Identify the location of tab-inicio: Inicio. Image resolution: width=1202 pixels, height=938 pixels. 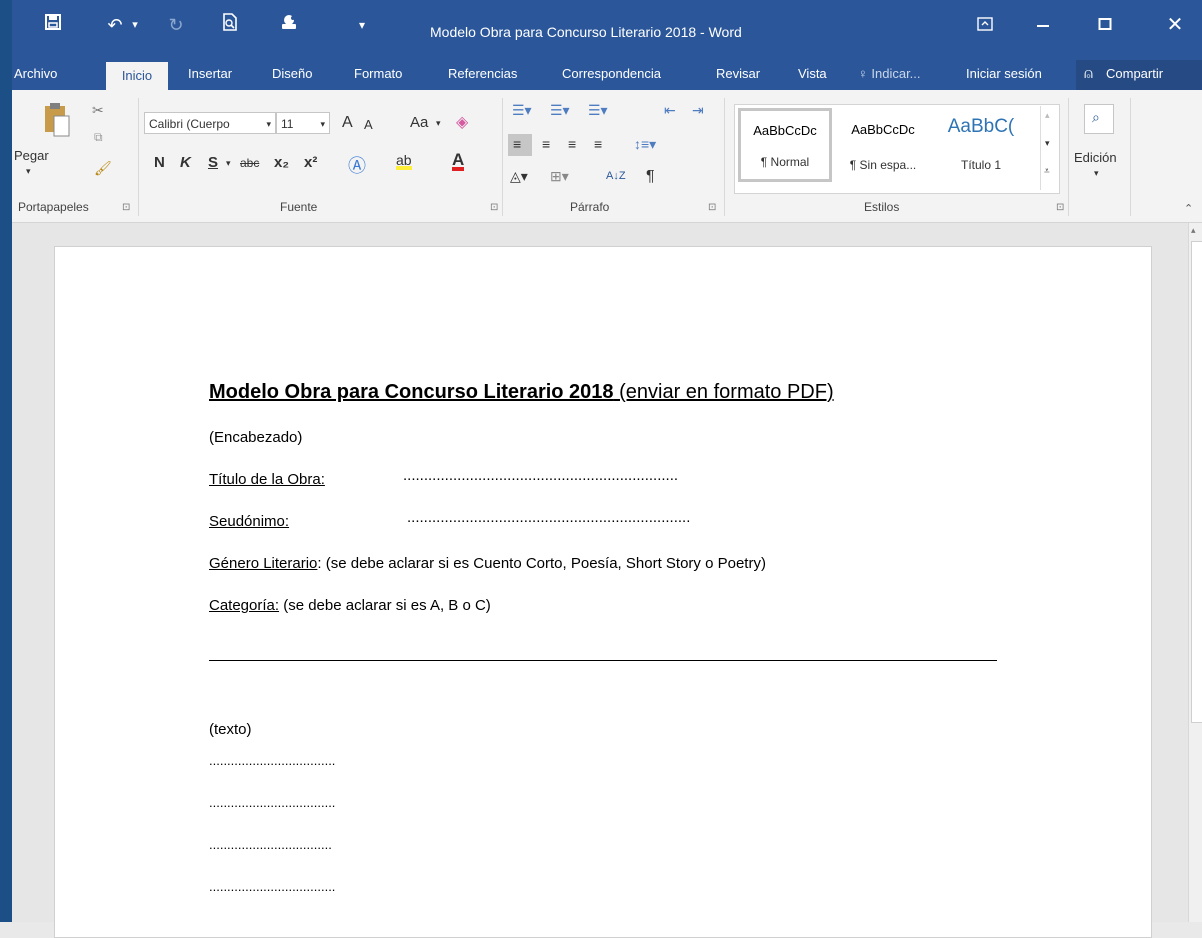
(137, 77).